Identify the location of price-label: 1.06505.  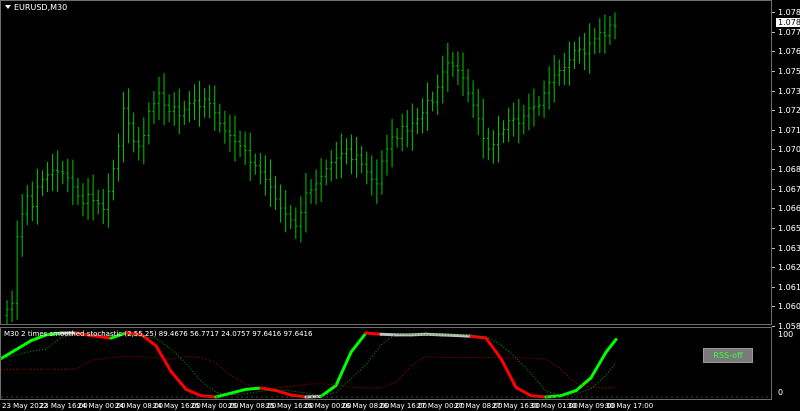
(789, 228).